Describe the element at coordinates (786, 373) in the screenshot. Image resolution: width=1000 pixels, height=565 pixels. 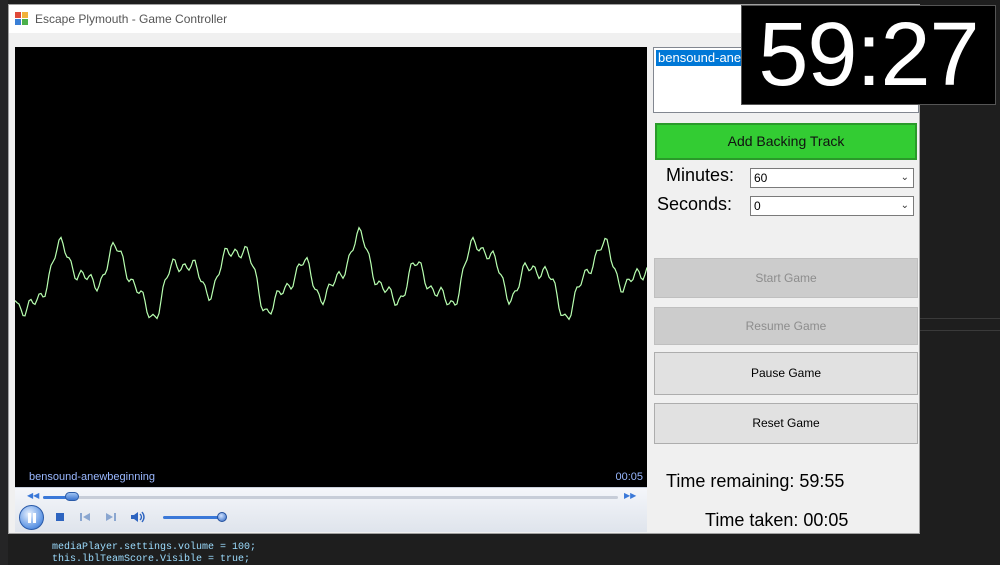
I see `pause-game-button: Pause Game` at that location.